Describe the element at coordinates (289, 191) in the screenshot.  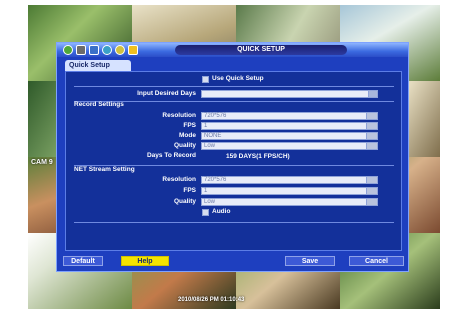
I see `net-fps-select: 1` at that location.